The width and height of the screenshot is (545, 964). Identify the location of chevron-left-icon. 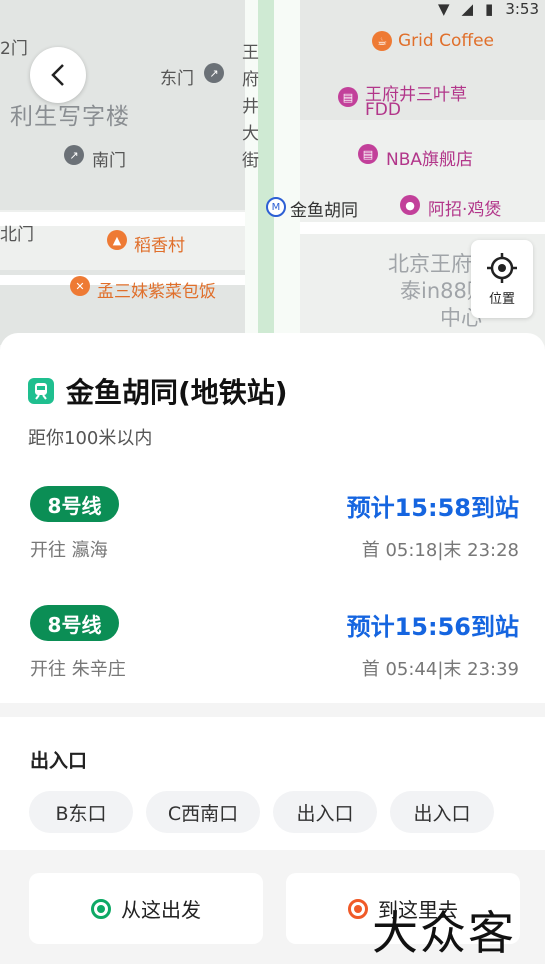
(57, 75).